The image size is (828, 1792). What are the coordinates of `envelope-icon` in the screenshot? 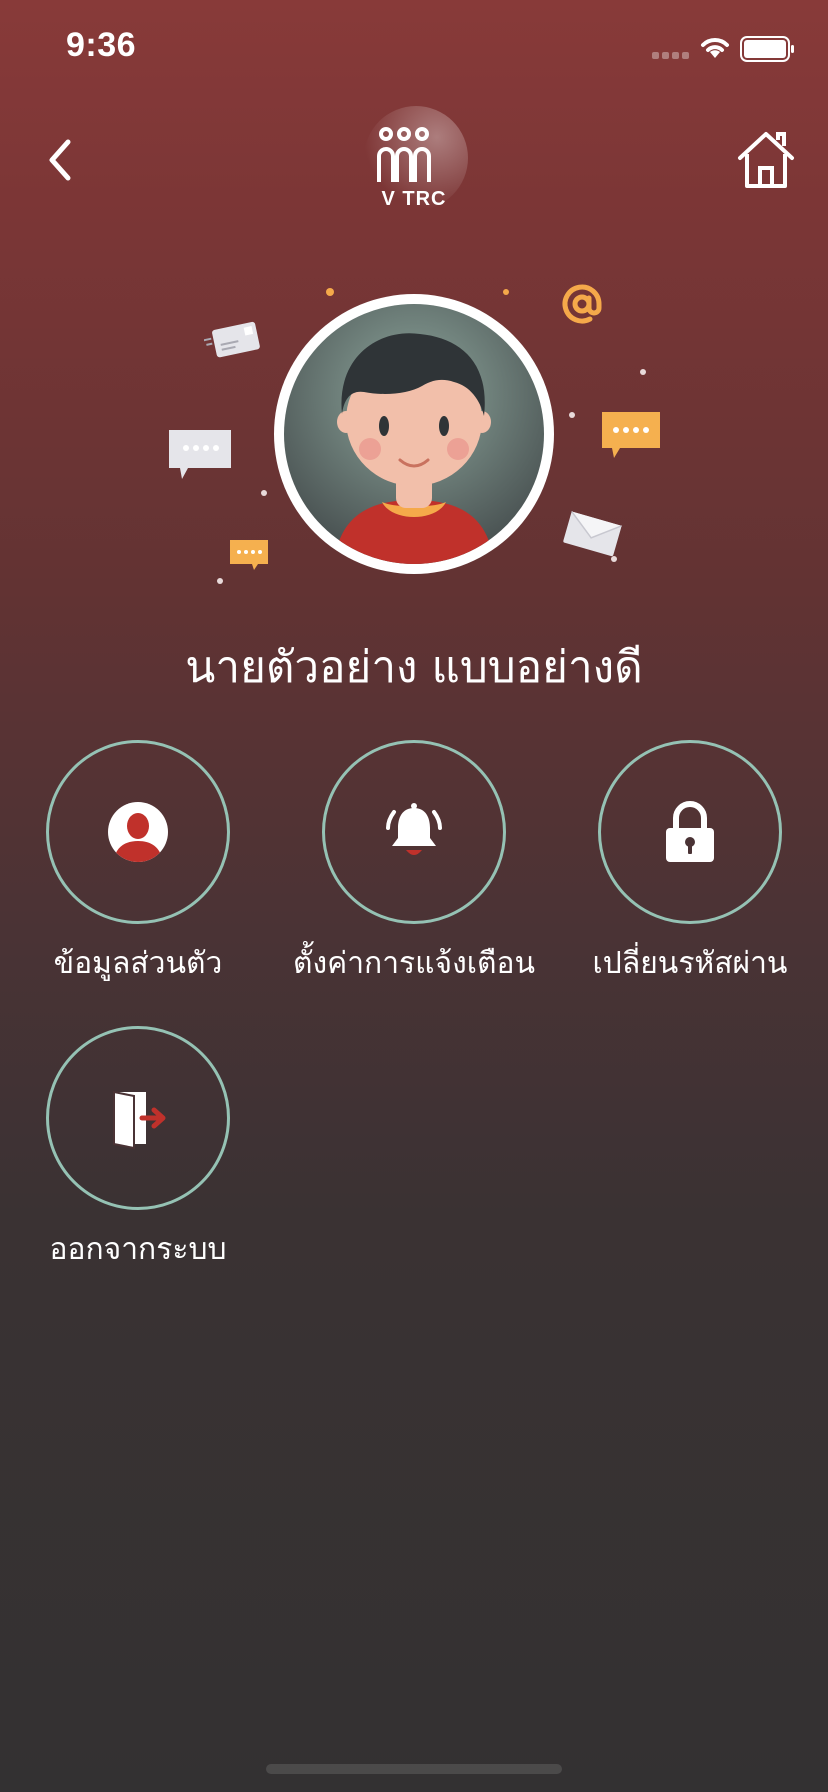 It's located at (232, 339).